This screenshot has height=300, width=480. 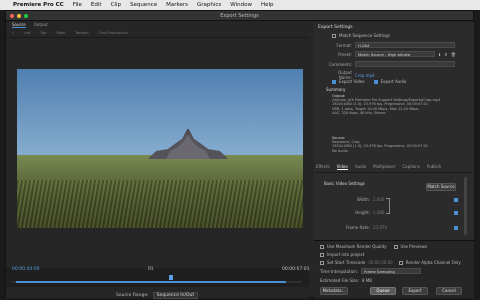 What do you see at coordinates (143, 5) in the screenshot?
I see `menu-sequence: Sequence` at bounding box center [143, 5].